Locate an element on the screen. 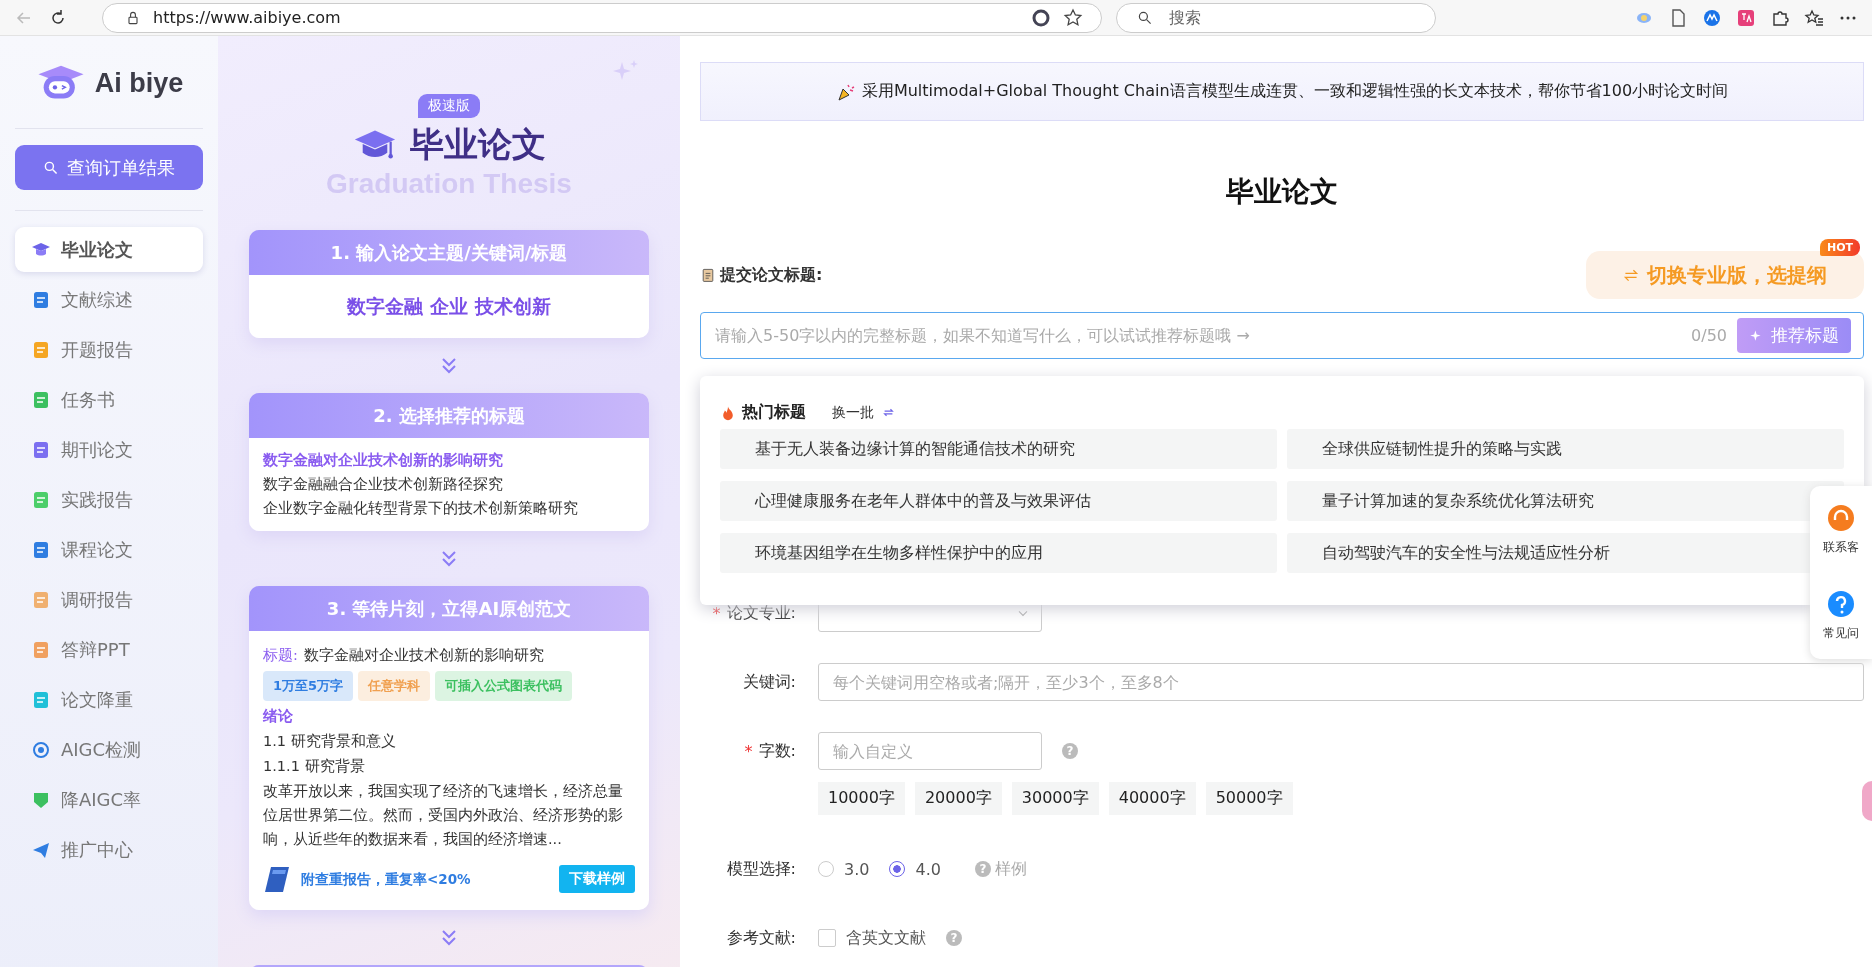 Image resolution: width=1872 pixels, height=967 pixels. page-title: 毕业论文 is located at coordinates (1282, 192).